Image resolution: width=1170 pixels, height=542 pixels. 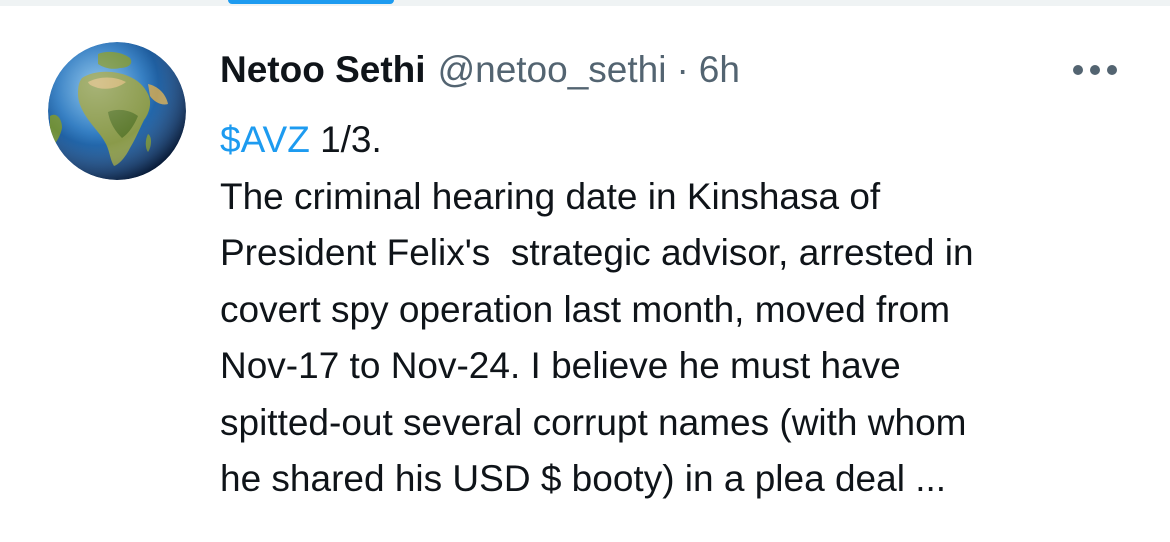 What do you see at coordinates (345, 139) in the screenshot?
I see `tweet-text-fragment: 1/3.` at bounding box center [345, 139].